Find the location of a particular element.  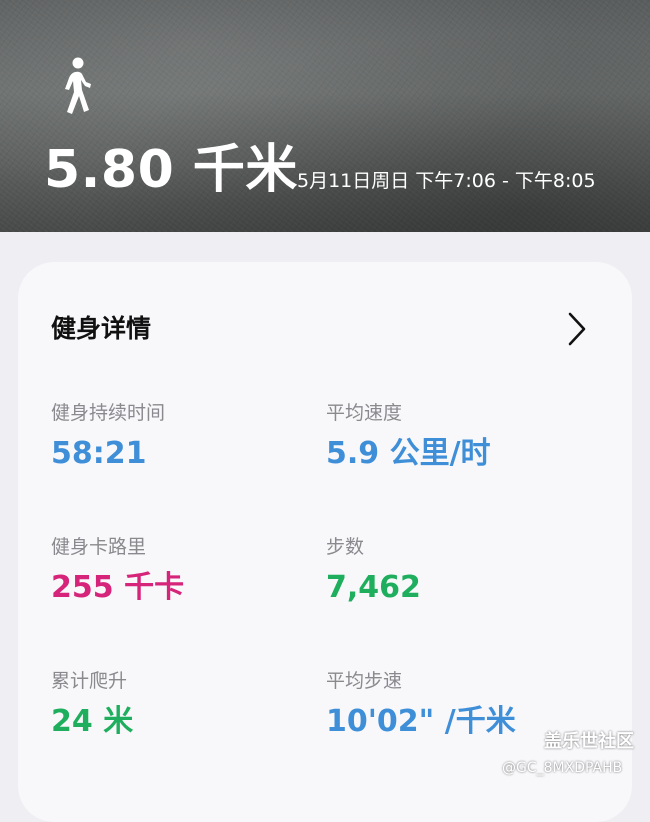

calories-value: 255 千卡 is located at coordinates (118, 587).